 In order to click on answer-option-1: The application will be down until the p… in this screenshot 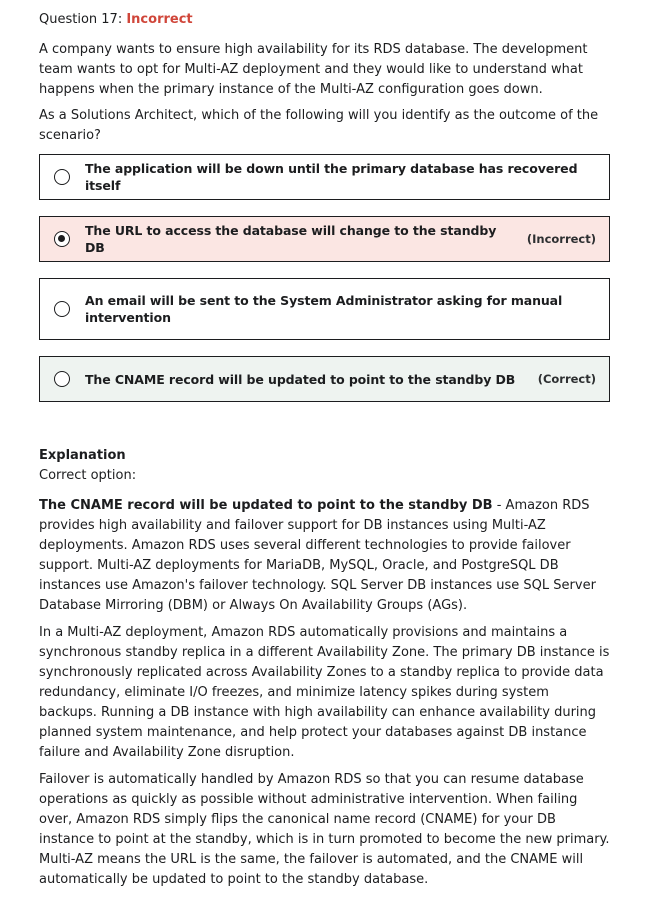, I will do `click(324, 177)`.